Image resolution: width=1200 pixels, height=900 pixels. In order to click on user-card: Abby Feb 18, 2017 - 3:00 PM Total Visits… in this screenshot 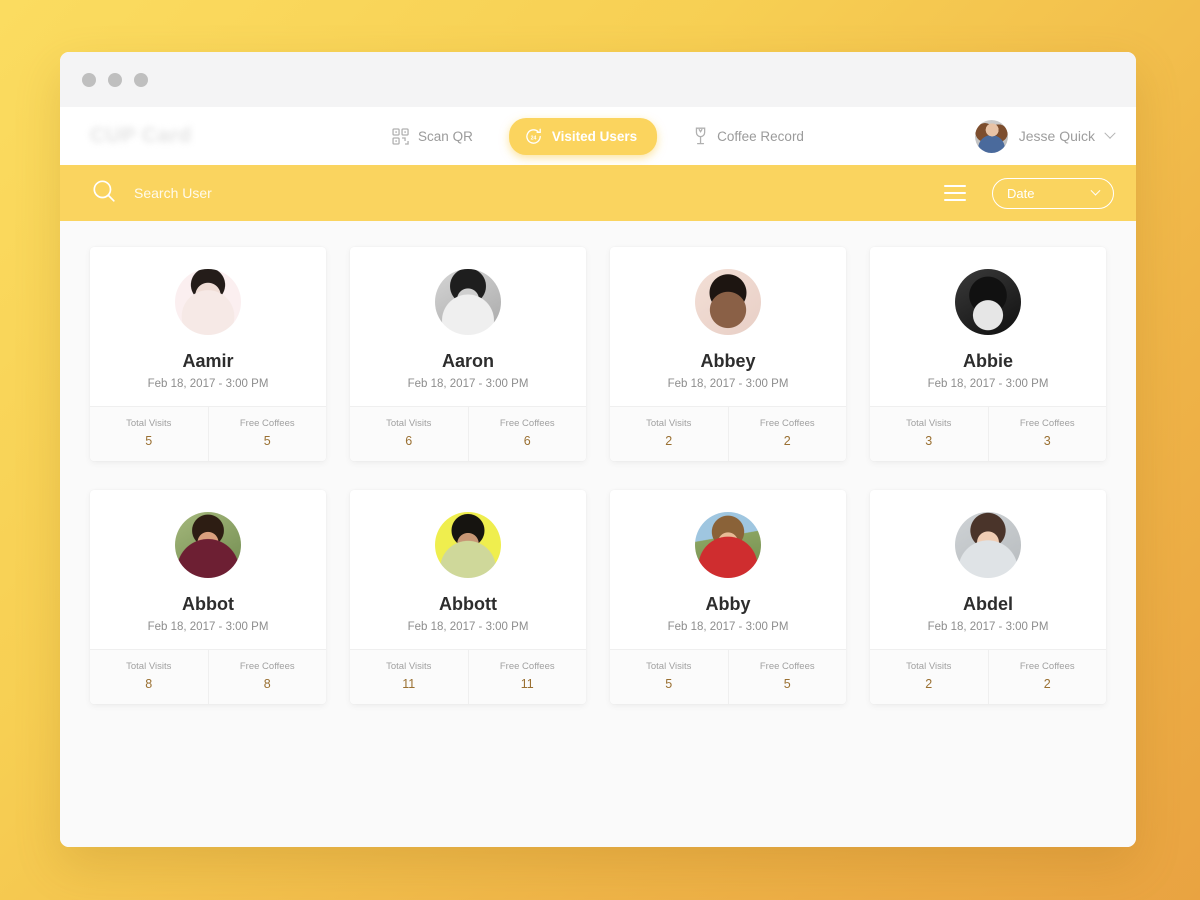, I will do `click(728, 597)`.